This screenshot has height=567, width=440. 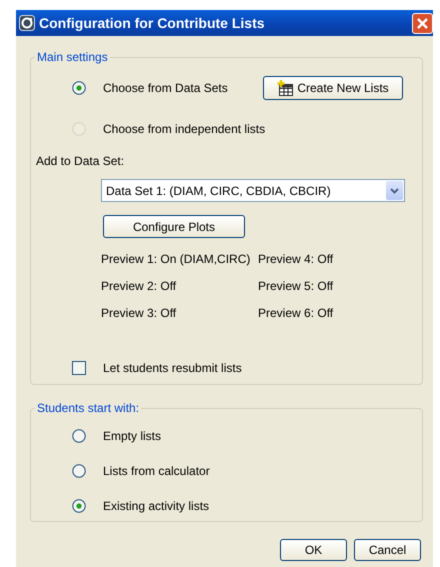 What do you see at coordinates (152, 23) in the screenshot?
I see `window-title: Configuration for Contribute Lists` at bounding box center [152, 23].